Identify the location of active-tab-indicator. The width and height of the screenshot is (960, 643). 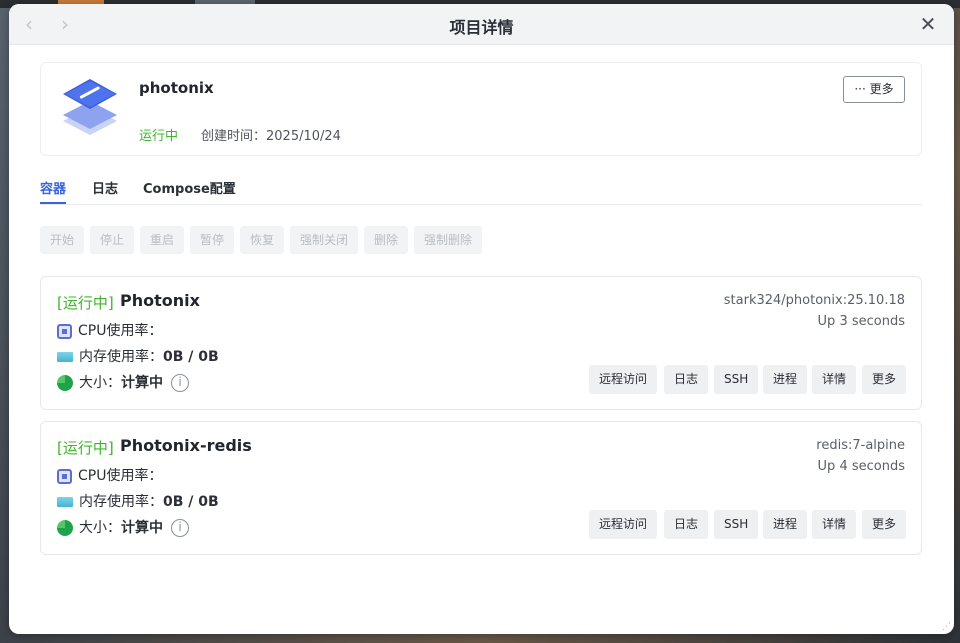
(53, 203).